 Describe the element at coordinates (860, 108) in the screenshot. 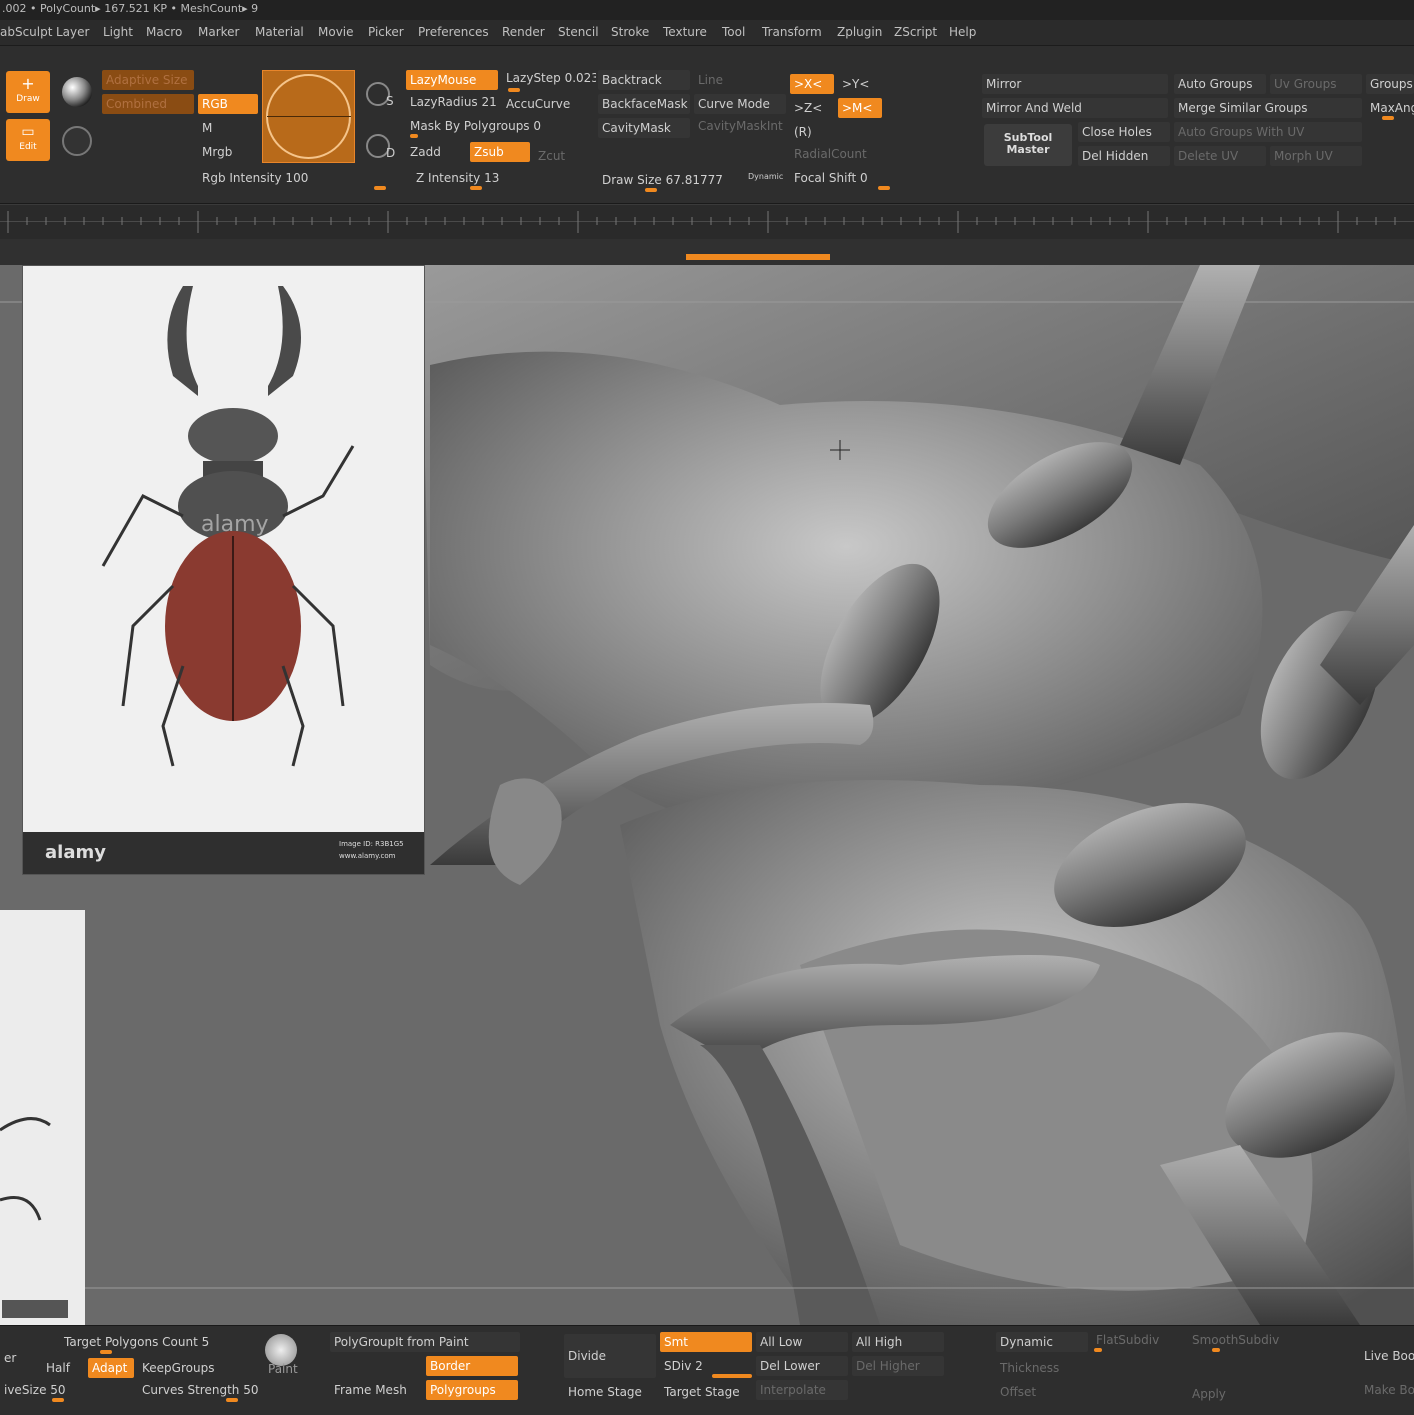

I see `m-symmetry-toggle: >M<` at that location.